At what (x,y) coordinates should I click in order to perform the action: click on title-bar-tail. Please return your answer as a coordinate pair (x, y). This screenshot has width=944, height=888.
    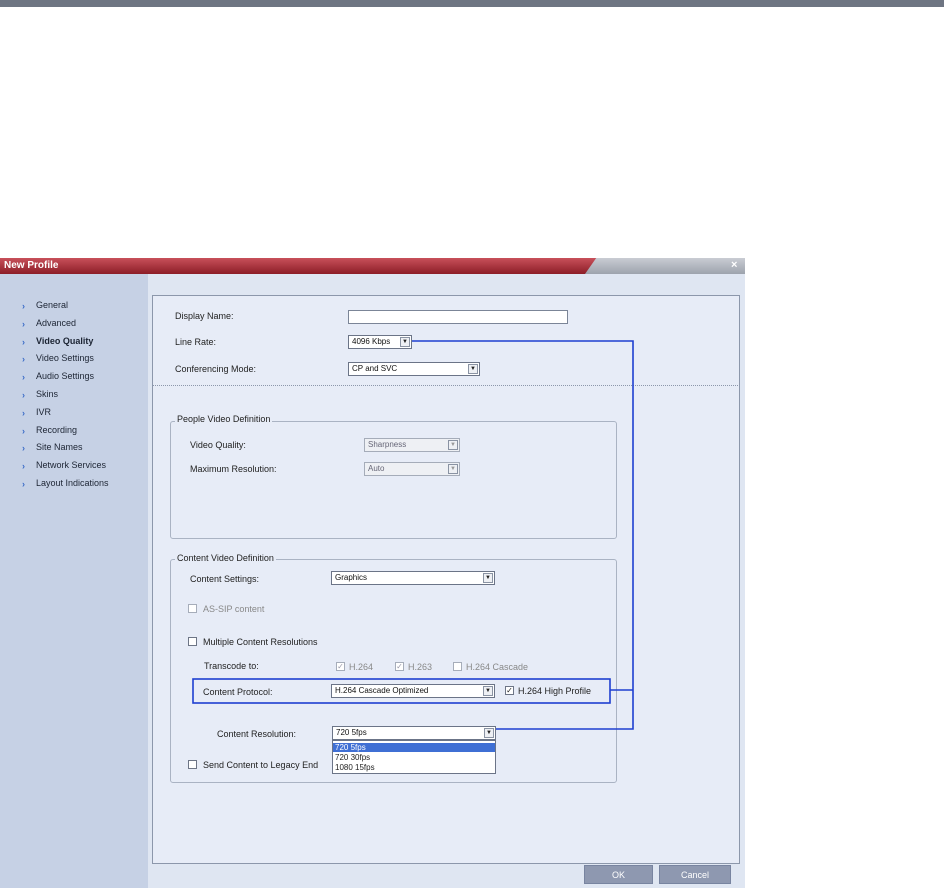
    Looking at the image, I should click on (665, 266).